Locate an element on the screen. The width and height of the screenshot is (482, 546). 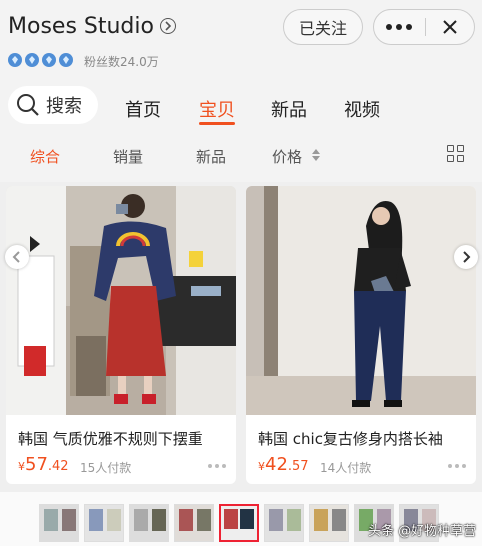
store-name: Moses Studio is located at coordinates (81, 26).